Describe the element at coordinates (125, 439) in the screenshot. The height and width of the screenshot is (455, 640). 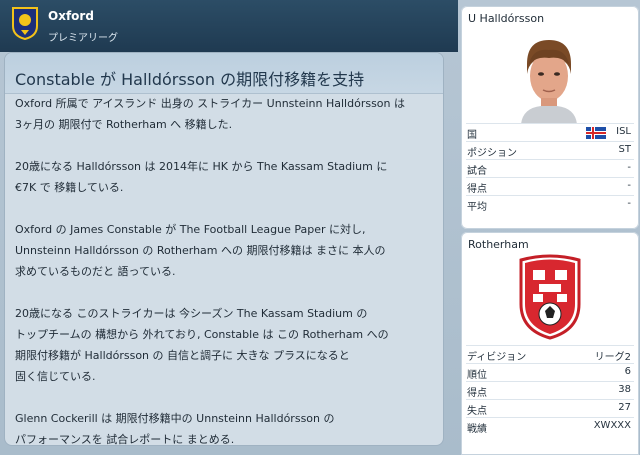
I see `news-line: パフォーマンスを 試合レポートに まとめる.` at that location.